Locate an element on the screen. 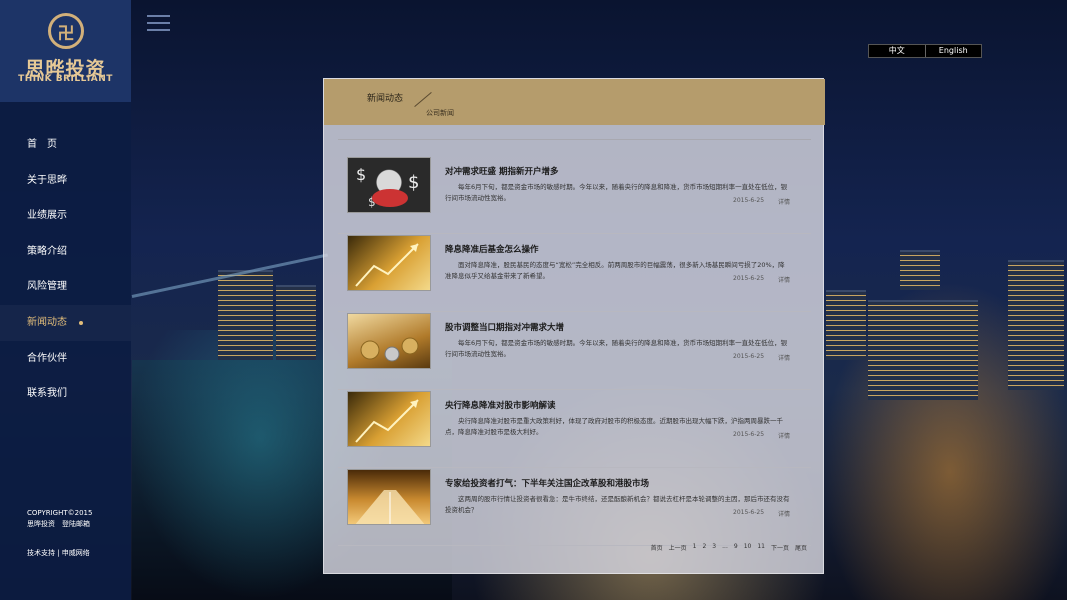 This screenshot has width=1067, height=600. pager-page-2: 2 is located at coordinates (704, 547).